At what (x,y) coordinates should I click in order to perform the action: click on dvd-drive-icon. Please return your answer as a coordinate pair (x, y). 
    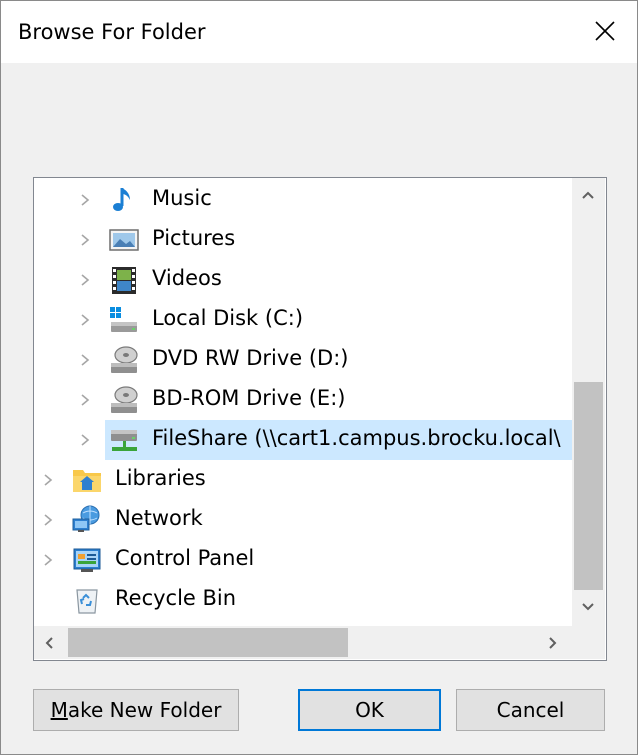
    Looking at the image, I should click on (124, 359).